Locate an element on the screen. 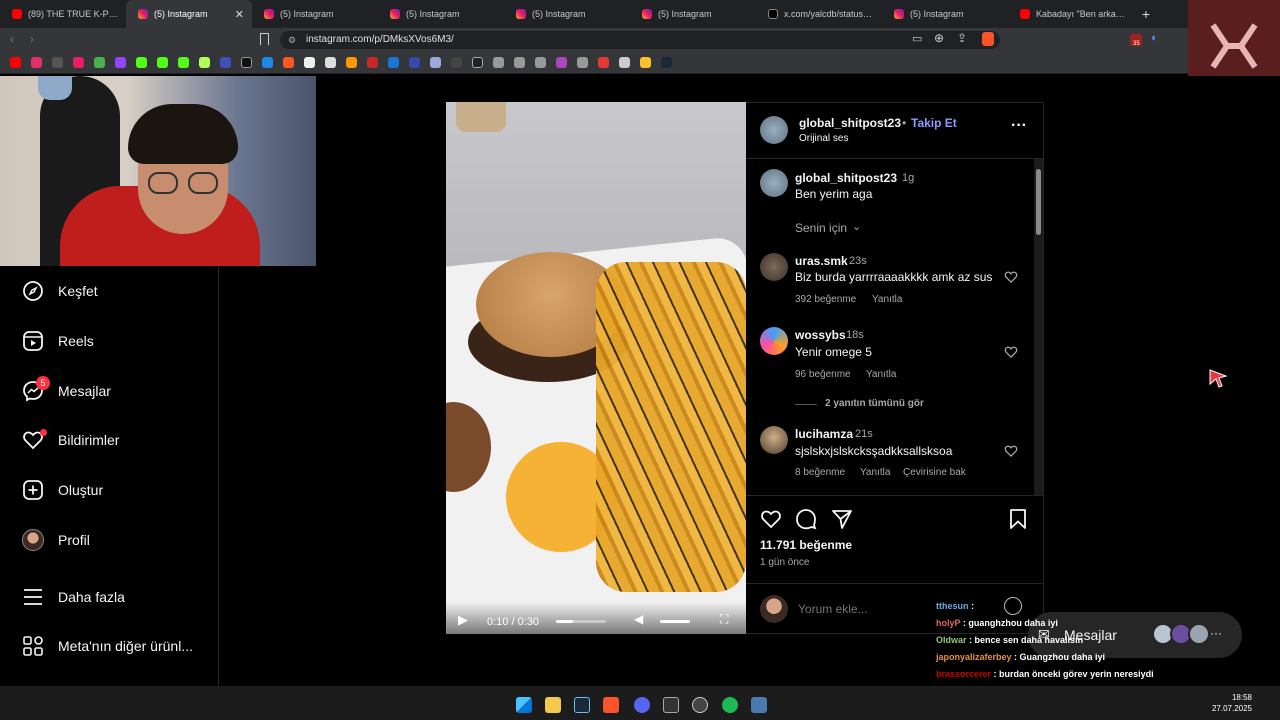 The width and height of the screenshot is (1280, 720). volume-slider is located at coordinates (675, 621).